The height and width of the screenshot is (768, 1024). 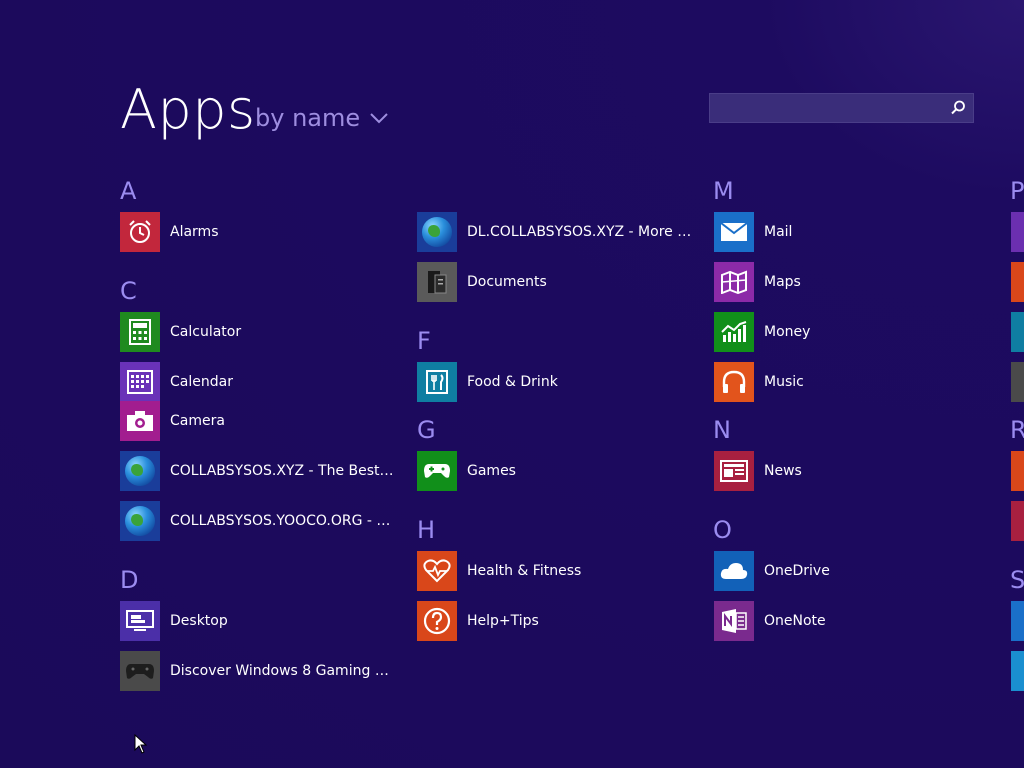 What do you see at coordinates (734, 471) in the screenshot?
I see `newspaper-icon` at bounding box center [734, 471].